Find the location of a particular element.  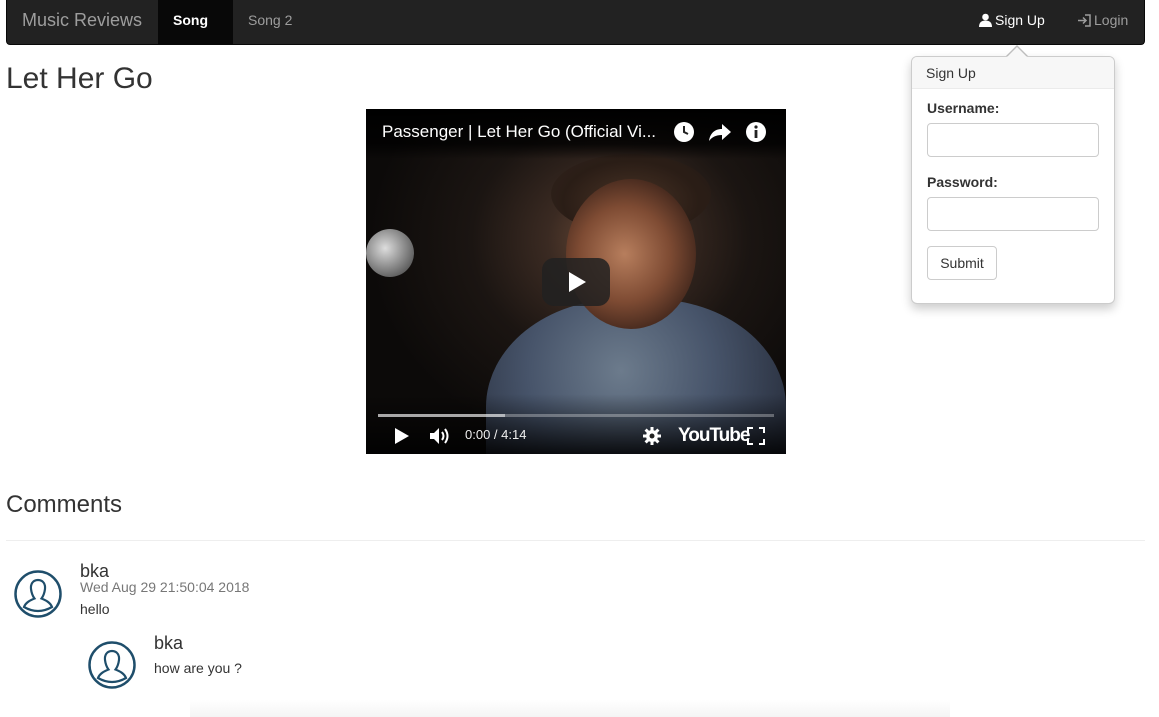

username-label: Username: is located at coordinates (963, 108).